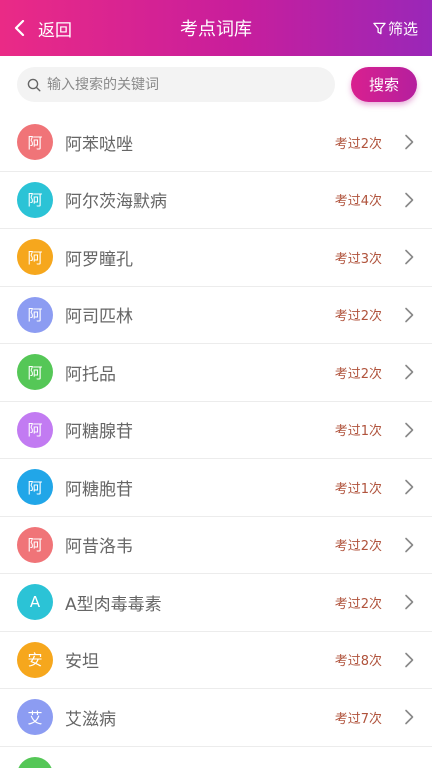  What do you see at coordinates (99, 144) in the screenshot?
I see `term-name: 阿苯哒唑` at bounding box center [99, 144].